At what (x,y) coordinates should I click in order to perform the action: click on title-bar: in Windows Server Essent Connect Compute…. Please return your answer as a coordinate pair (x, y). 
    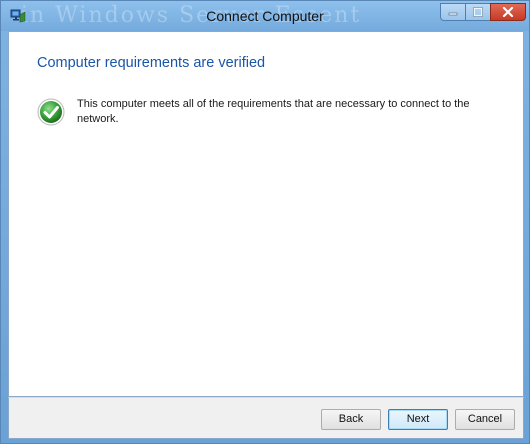
    Looking at the image, I should click on (265, 16).